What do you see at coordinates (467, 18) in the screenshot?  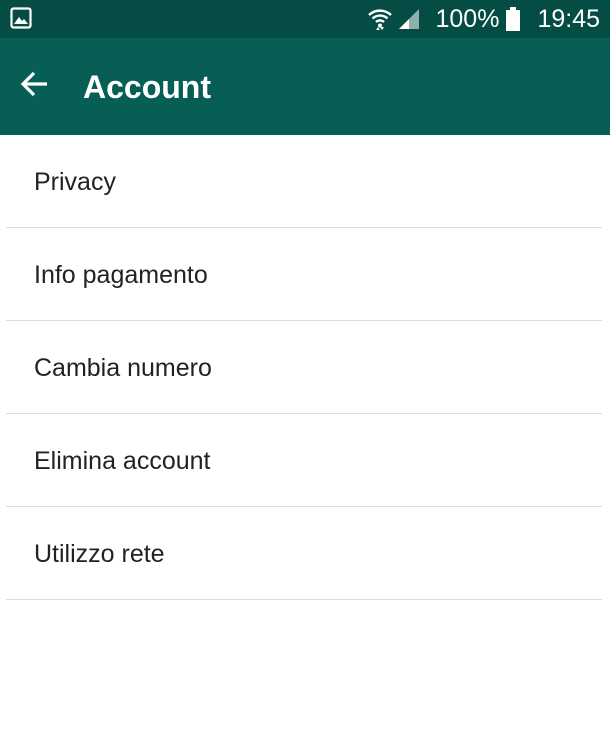 I see `battery-percent: 100%` at bounding box center [467, 18].